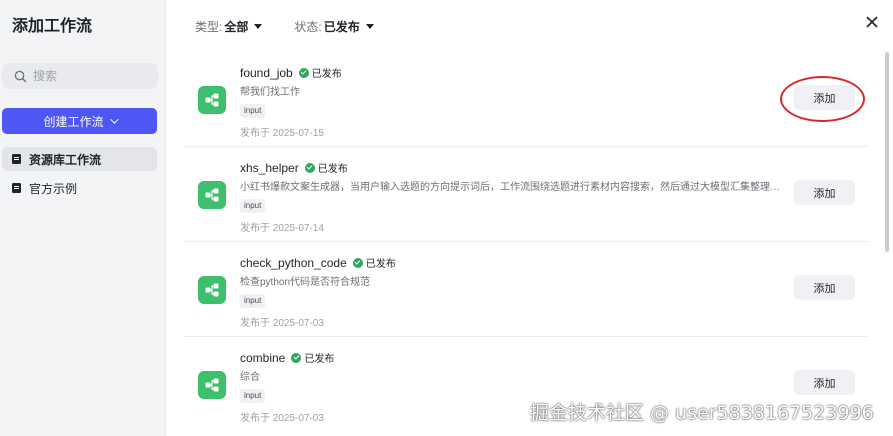 This screenshot has height=436, width=893. I want to click on dialog-title: 添加工作流, so click(52, 26).